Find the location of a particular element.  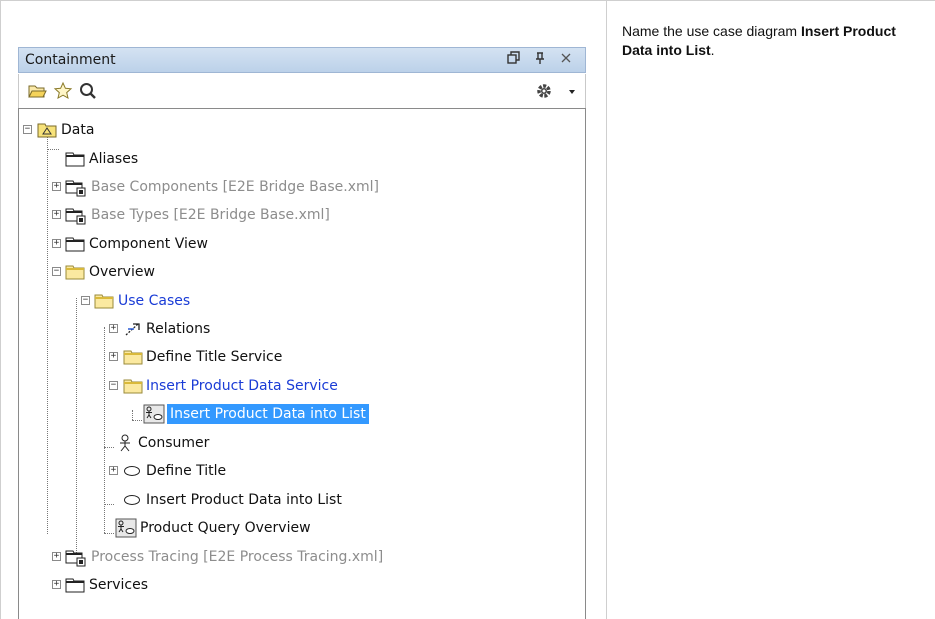

tree-node: Aliases is located at coordinates (299, 159).